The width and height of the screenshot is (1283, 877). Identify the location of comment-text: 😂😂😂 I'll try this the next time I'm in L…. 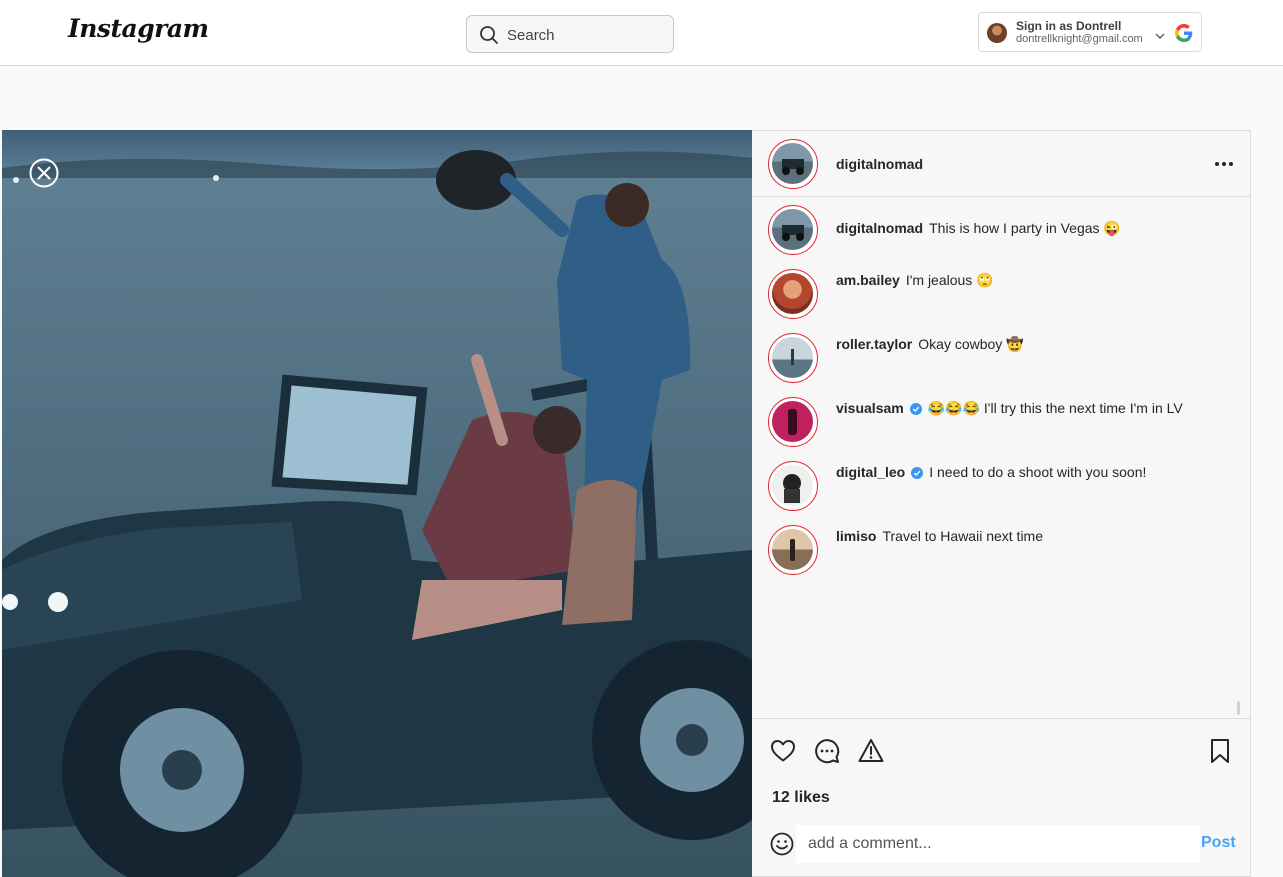
(1055, 408).